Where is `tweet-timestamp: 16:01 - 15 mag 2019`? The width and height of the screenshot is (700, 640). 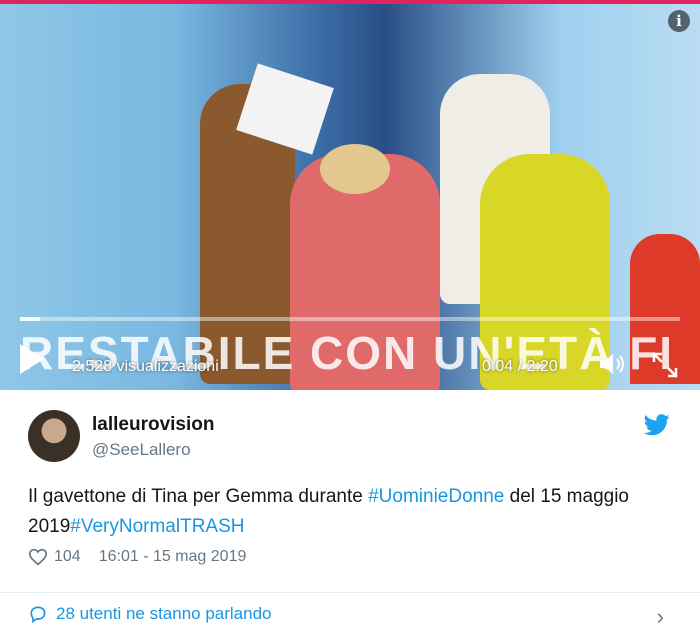 tweet-timestamp: 16:01 - 15 mag 2019 is located at coordinates (173, 557).